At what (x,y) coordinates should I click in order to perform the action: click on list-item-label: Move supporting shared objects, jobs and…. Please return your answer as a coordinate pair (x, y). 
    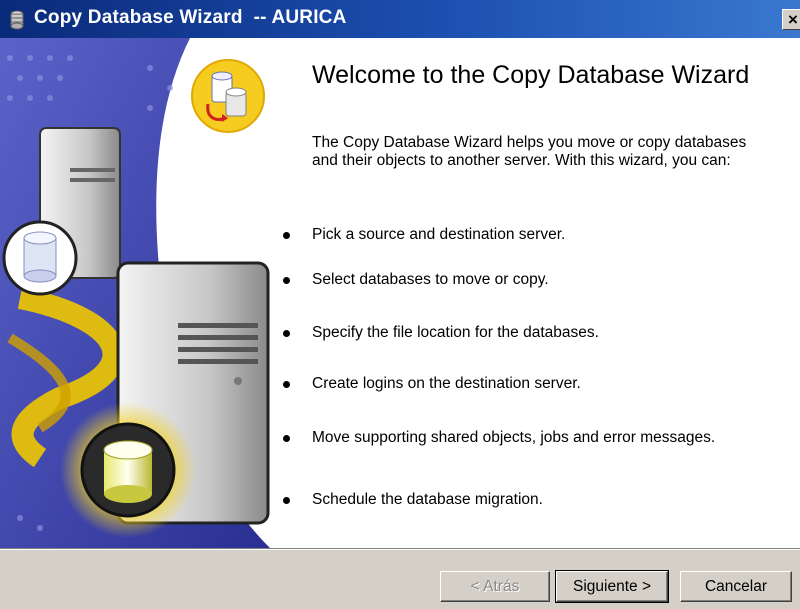
    Looking at the image, I should click on (514, 437).